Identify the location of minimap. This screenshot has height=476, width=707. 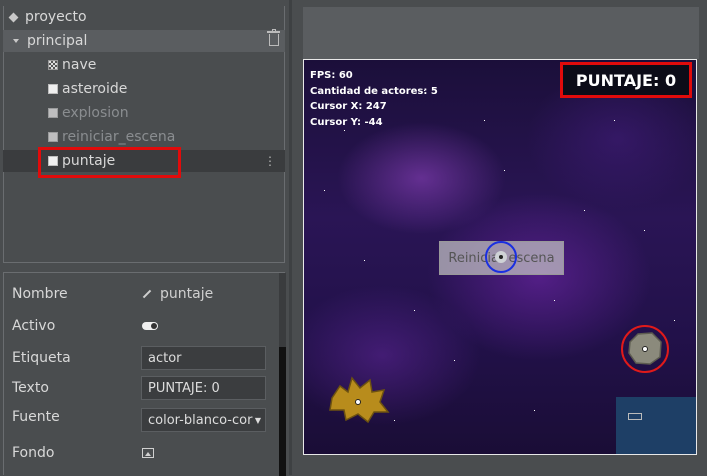
(656, 425).